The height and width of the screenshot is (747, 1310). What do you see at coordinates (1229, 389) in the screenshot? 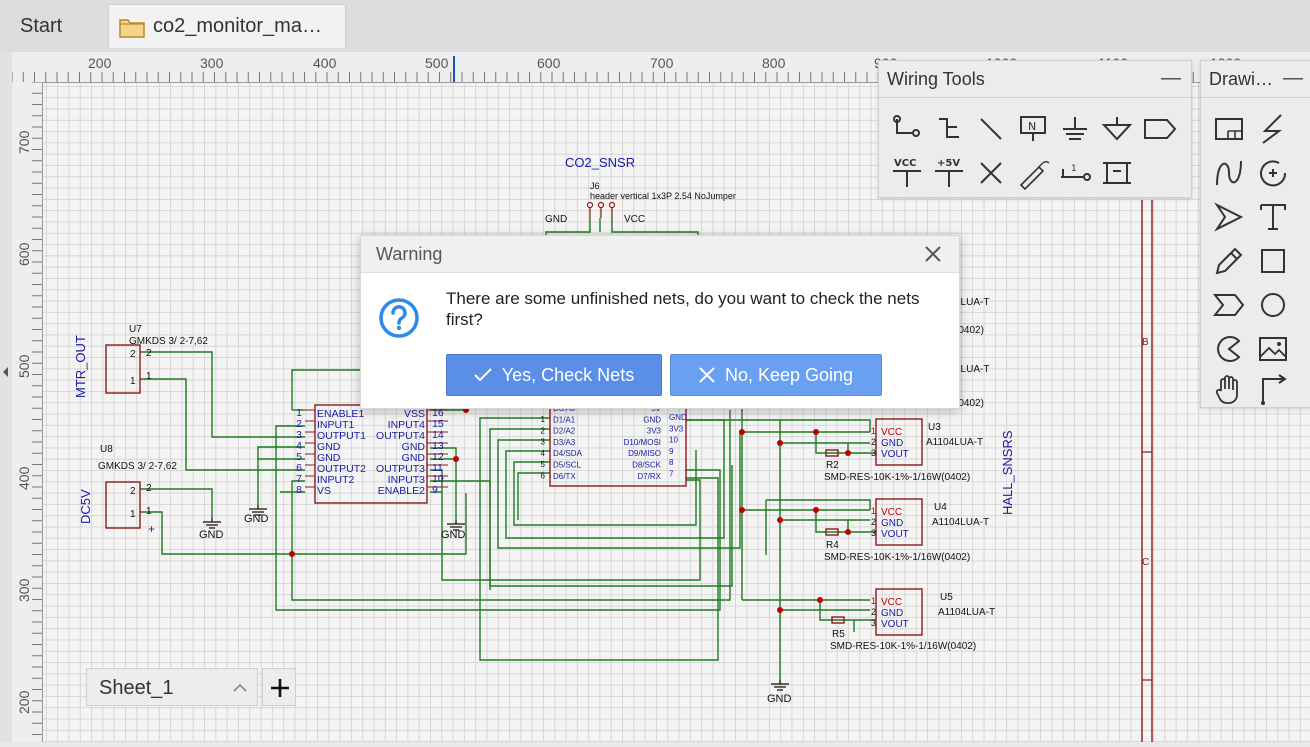
I see `hand-icon` at bounding box center [1229, 389].